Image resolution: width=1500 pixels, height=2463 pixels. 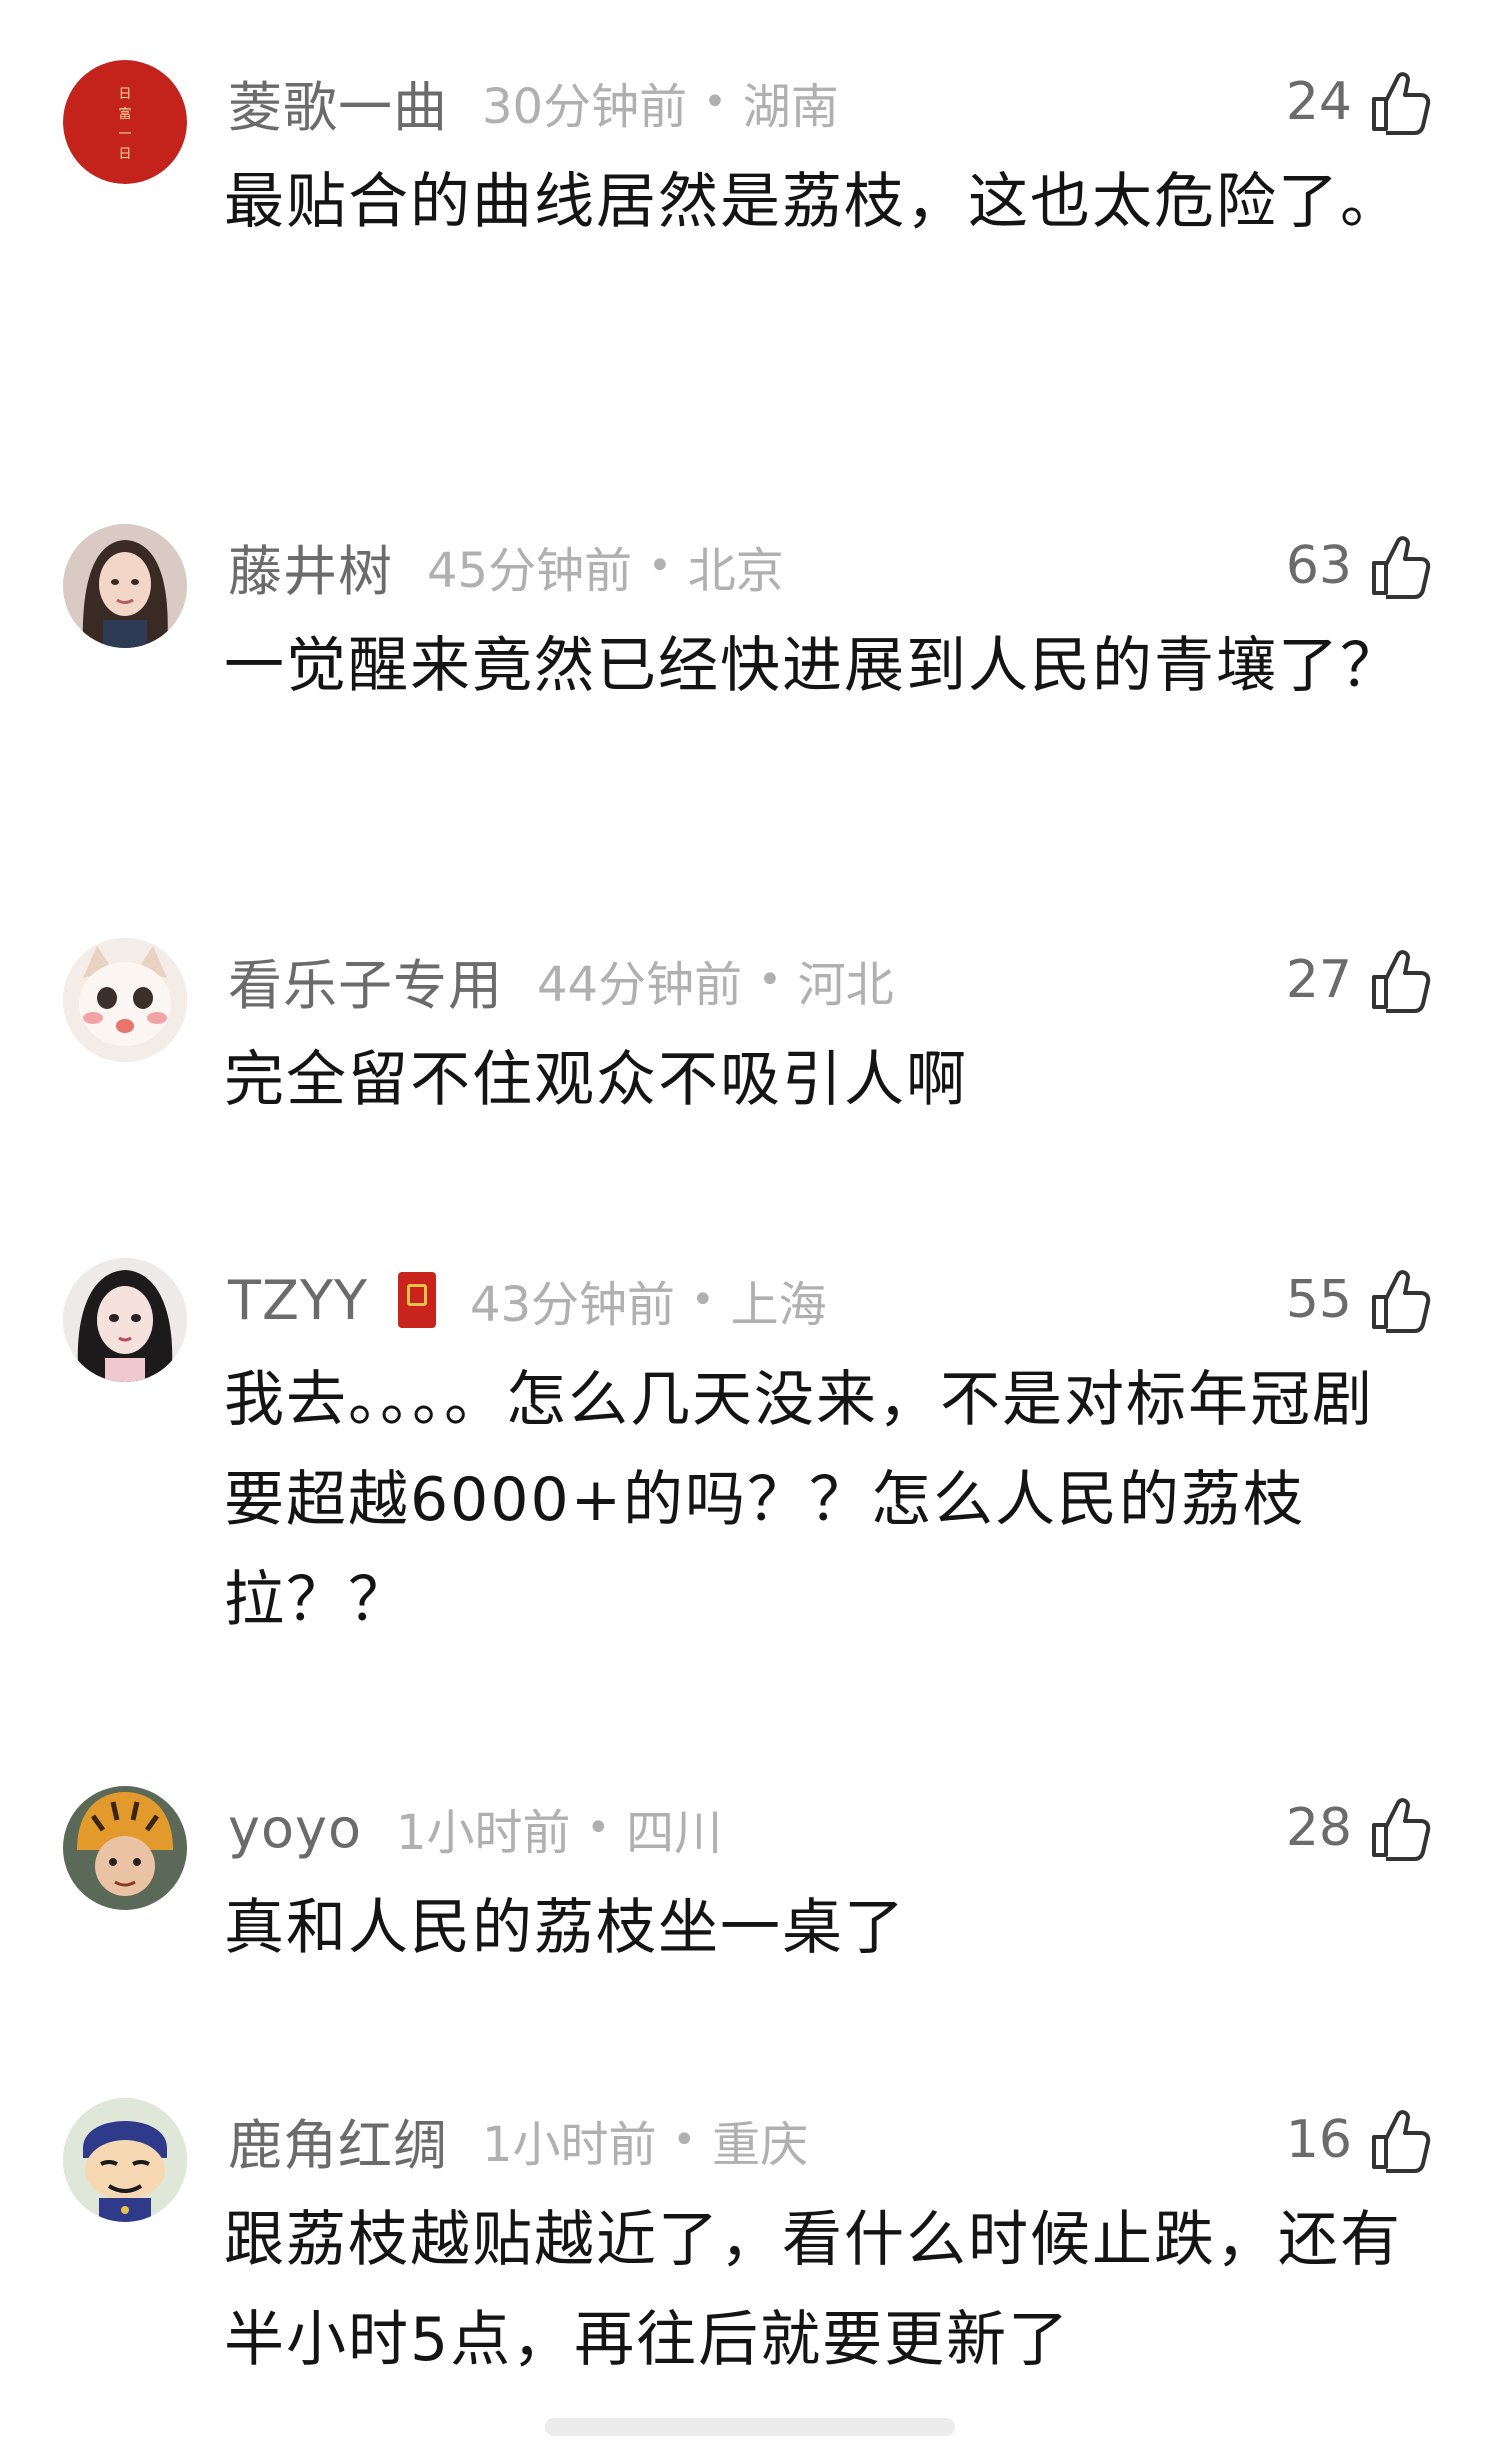 I want to click on comment-region: 河北, so click(x=845, y=985).